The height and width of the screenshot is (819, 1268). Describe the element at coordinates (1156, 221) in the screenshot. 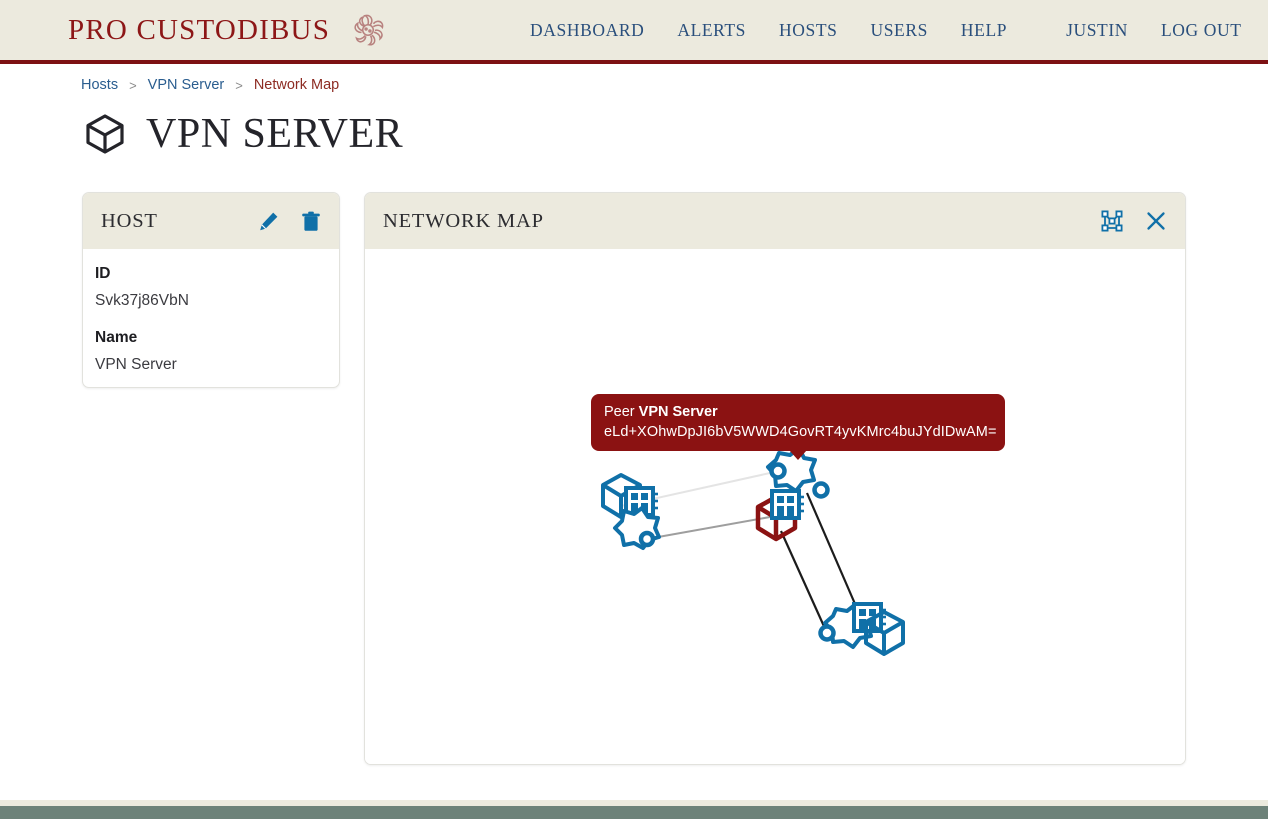

I see `close-icon` at that location.